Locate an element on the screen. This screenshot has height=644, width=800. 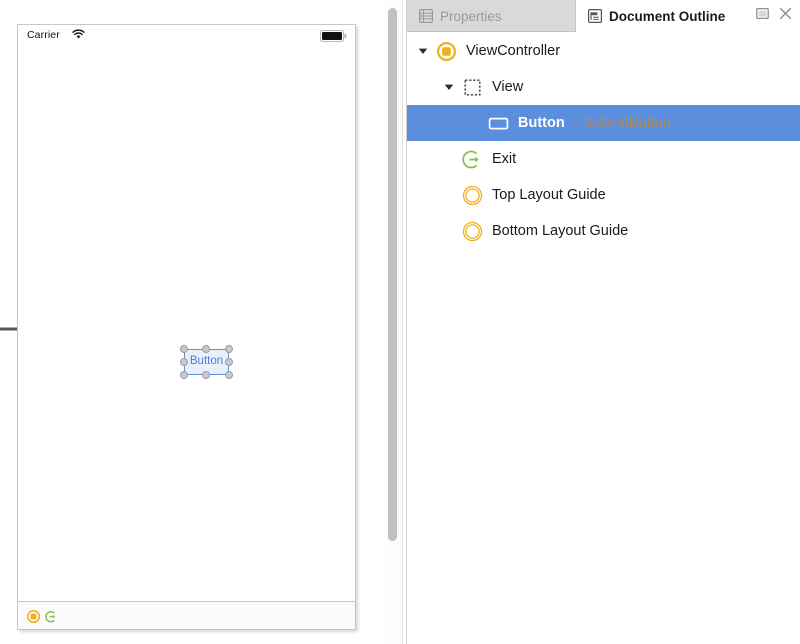
resize-handle-top-left is located at coordinates (184, 349).